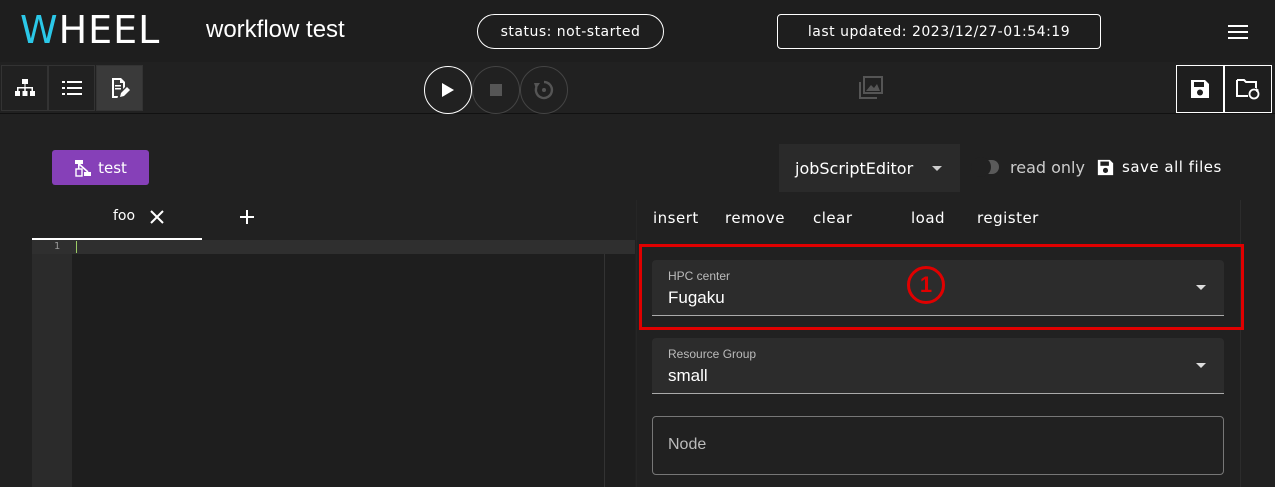 The width and height of the screenshot is (1275, 487). I want to click on file-edit-icon, so click(120, 88).